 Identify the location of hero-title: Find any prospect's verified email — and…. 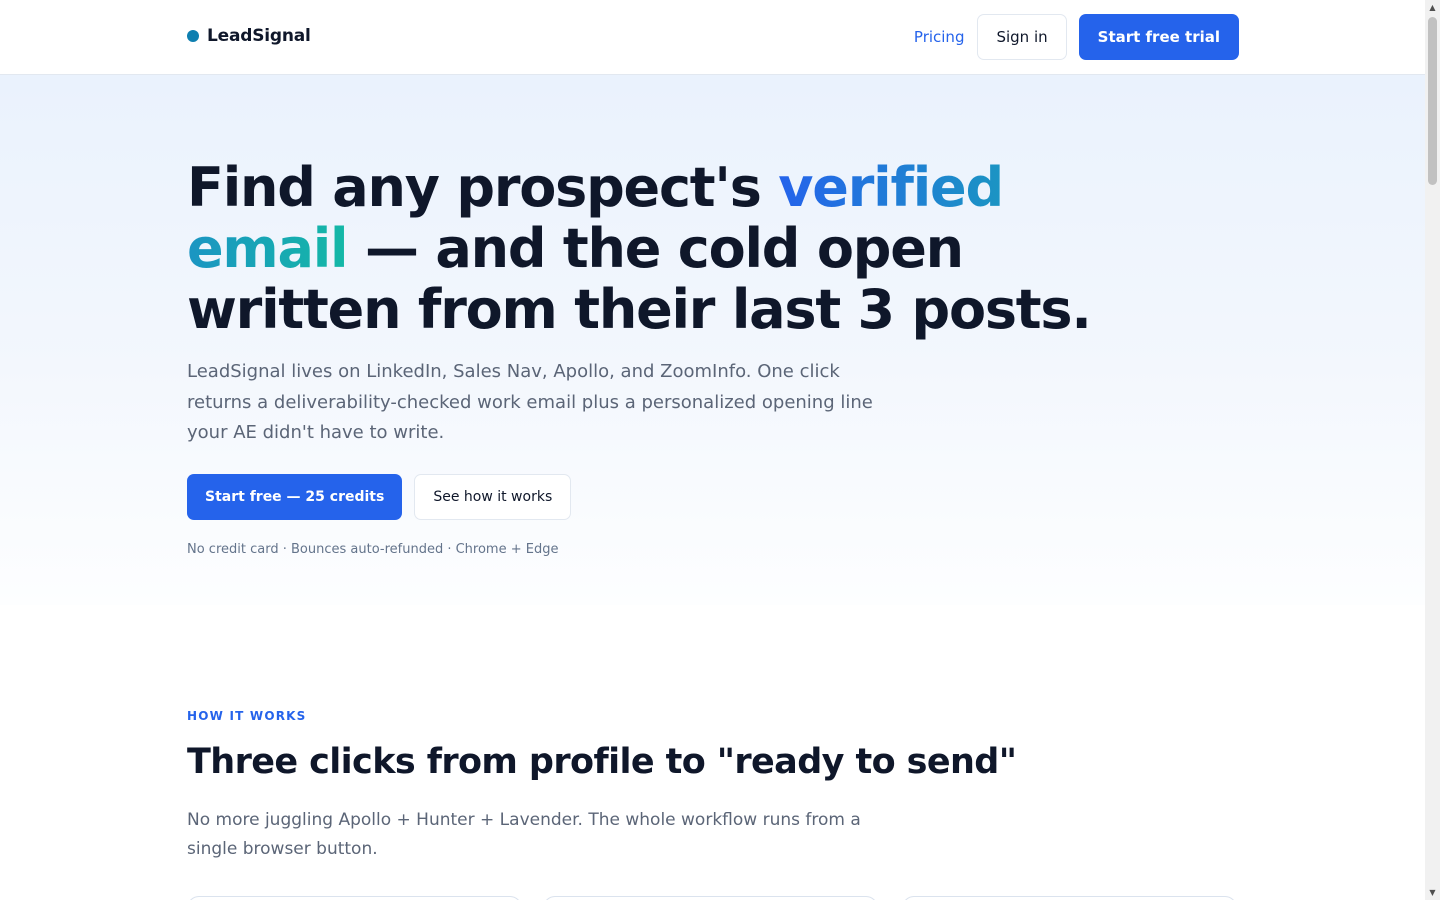
(667, 248).